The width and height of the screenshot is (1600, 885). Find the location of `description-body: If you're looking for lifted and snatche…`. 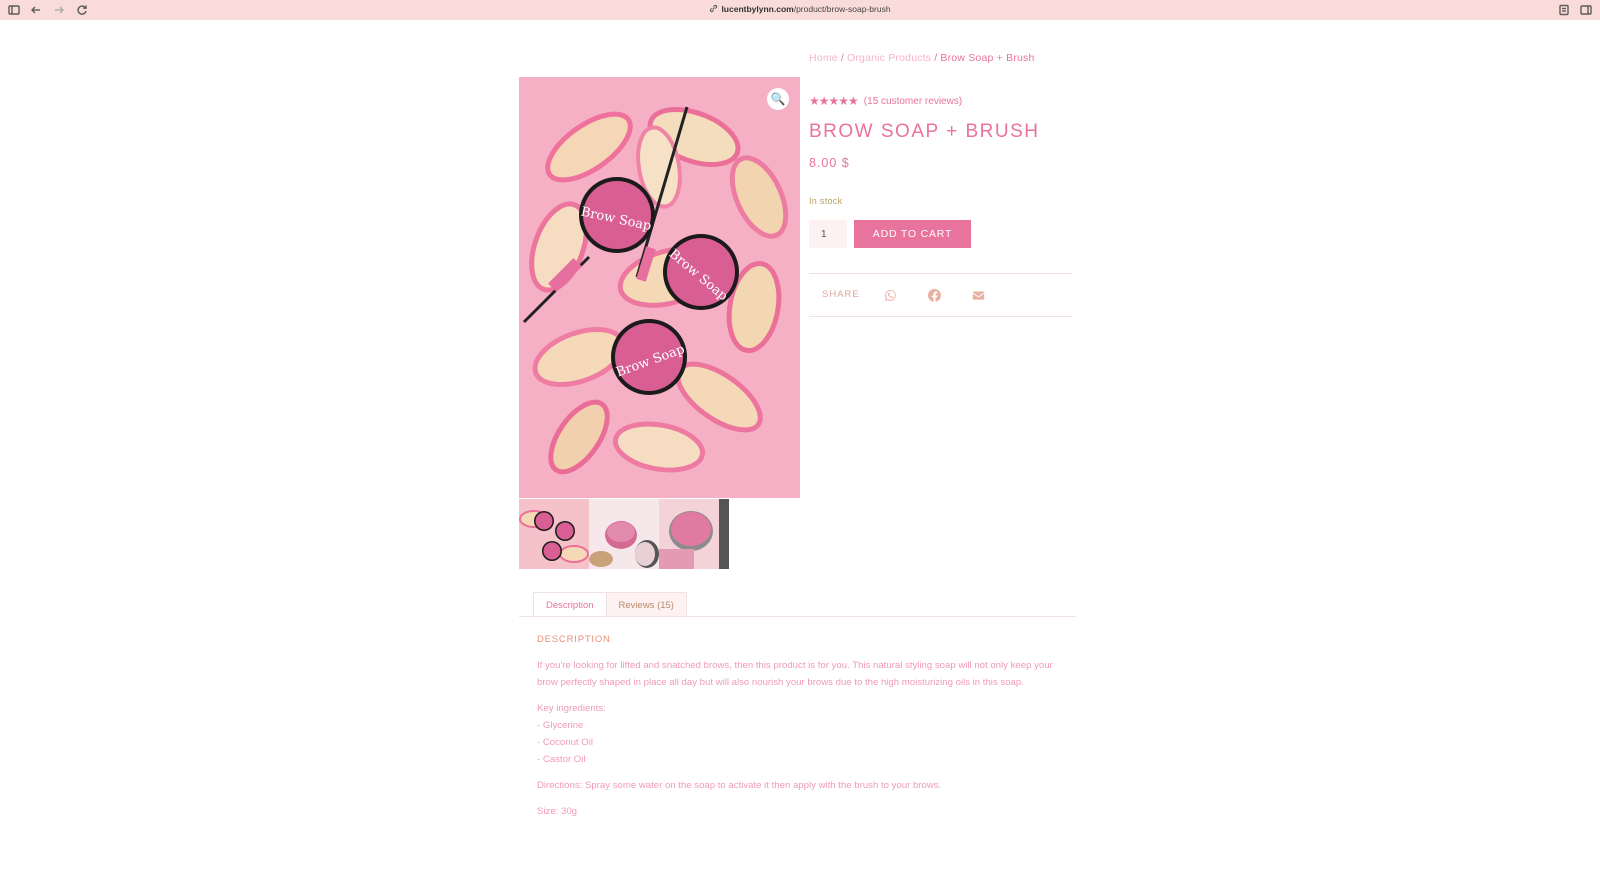

description-body: If you're looking for lifted and snatche… is located at coordinates (799, 743).